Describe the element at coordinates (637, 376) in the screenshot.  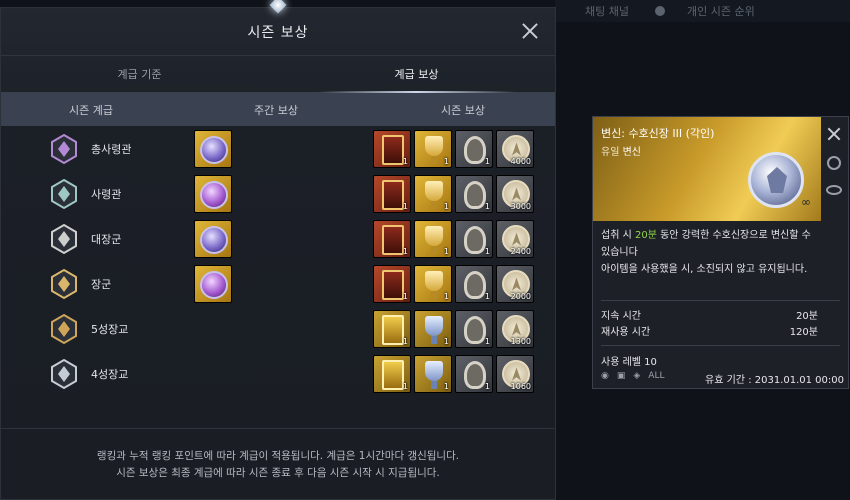
I see `flag-icon: ◈` at that location.